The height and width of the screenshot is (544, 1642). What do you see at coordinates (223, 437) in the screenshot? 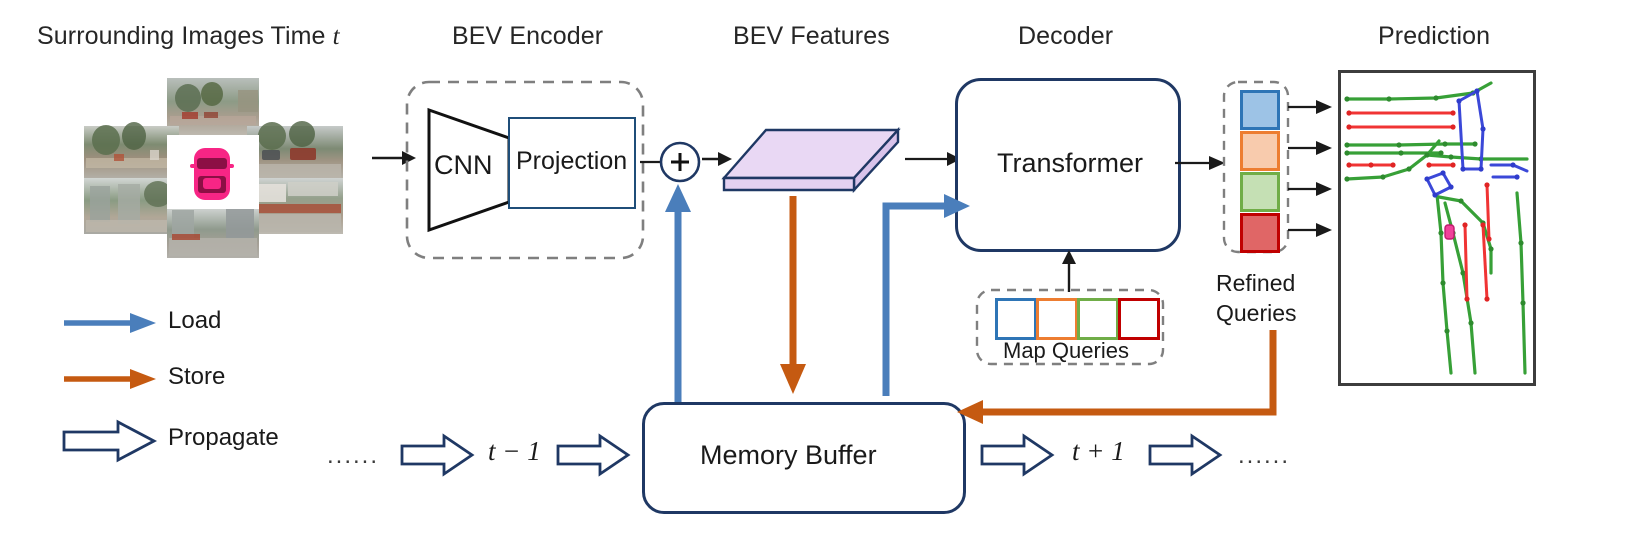
I see `legend-label-propagate: Propagate` at bounding box center [223, 437].